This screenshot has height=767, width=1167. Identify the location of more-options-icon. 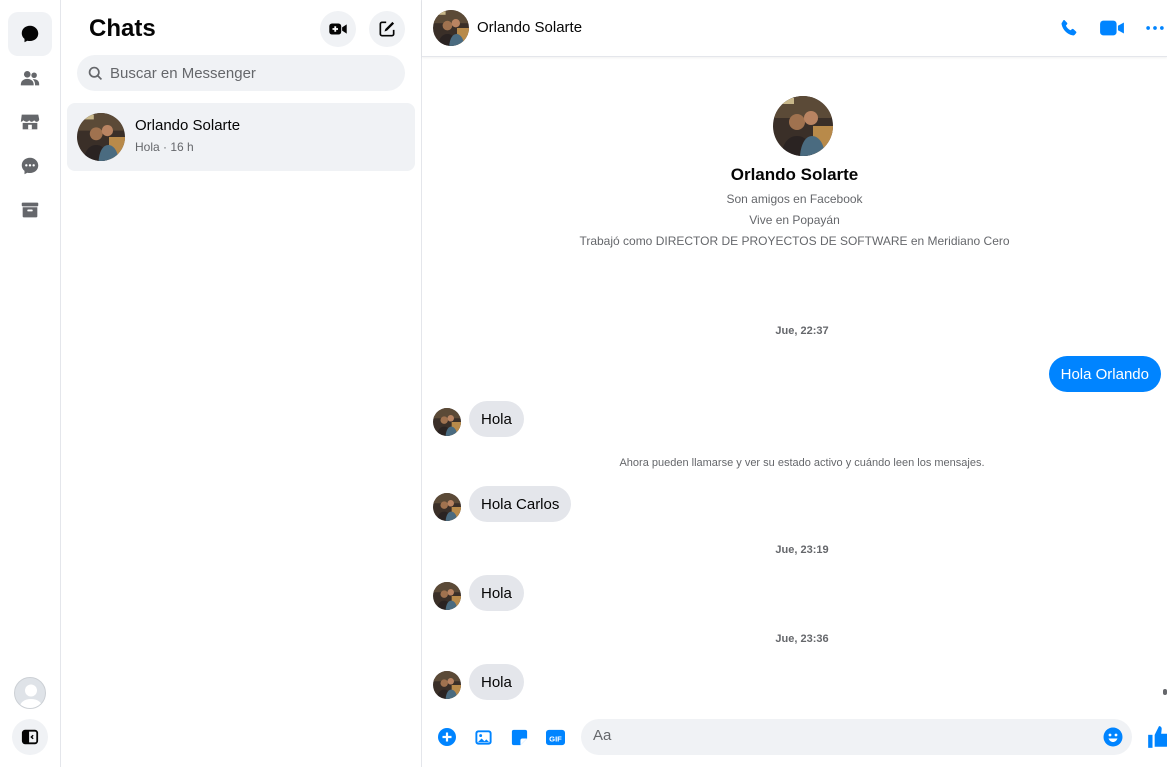
(1154, 28).